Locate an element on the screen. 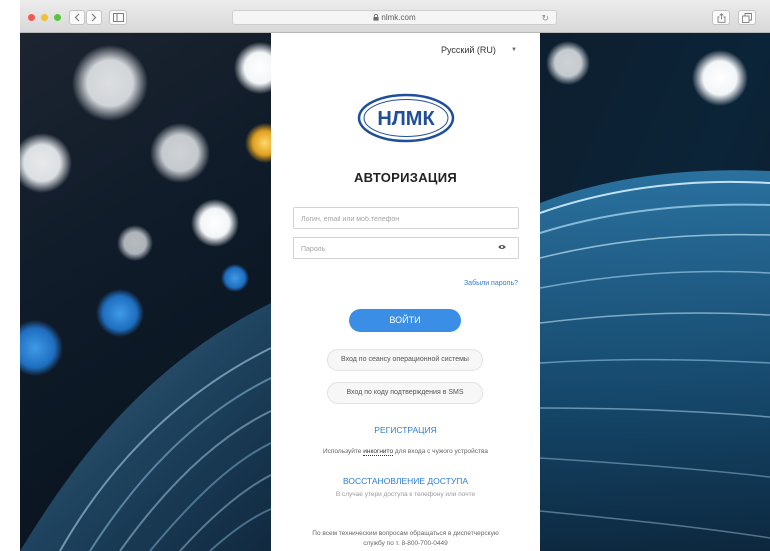 The width and height of the screenshot is (770, 551). login-button: ВОЙТИ is located at coordinates (405, 320).